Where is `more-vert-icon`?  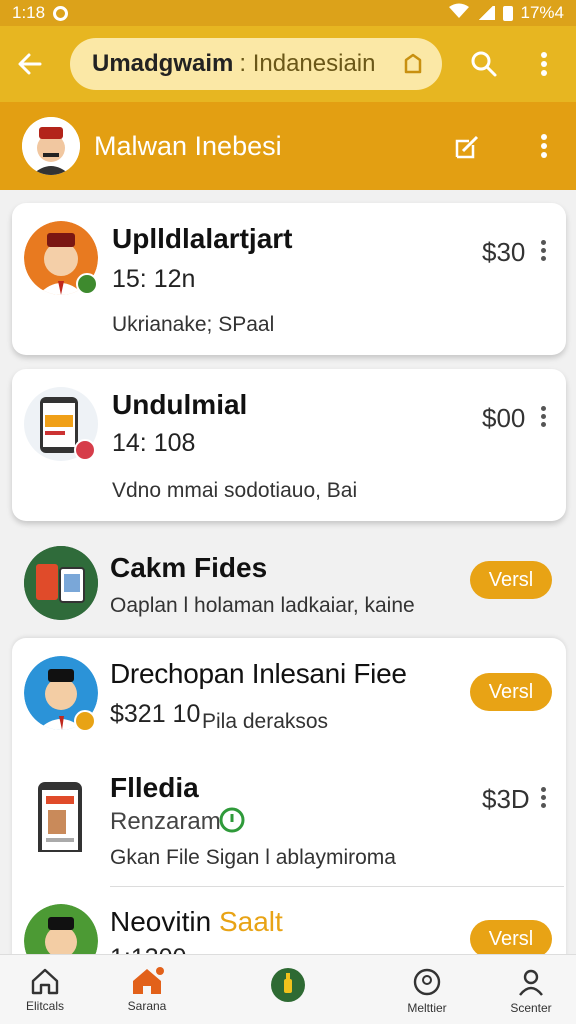
more-vert-icon is located at coordinates (544, 64).